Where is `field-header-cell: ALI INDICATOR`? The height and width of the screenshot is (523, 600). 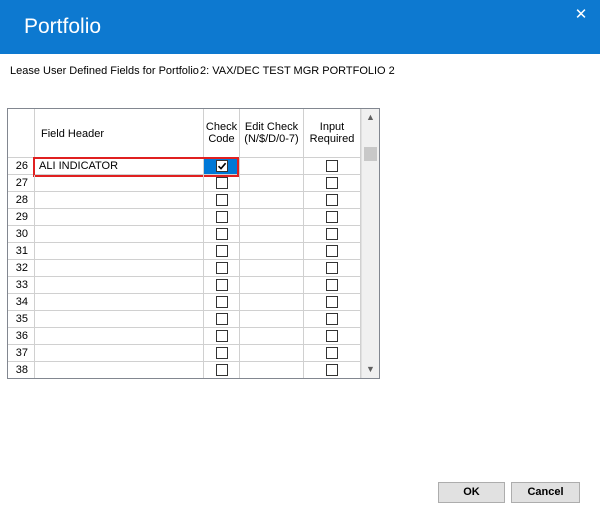 field-header-cell: ALI INDICATOR is located at coordinates (119, 166).